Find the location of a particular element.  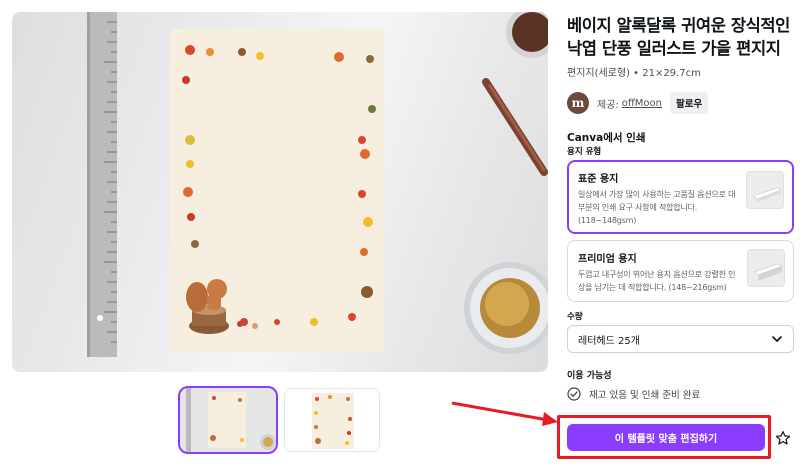

customize-template-button: 이 템플릿 맞춤 편집하기 is located at coordinates (666, 437).